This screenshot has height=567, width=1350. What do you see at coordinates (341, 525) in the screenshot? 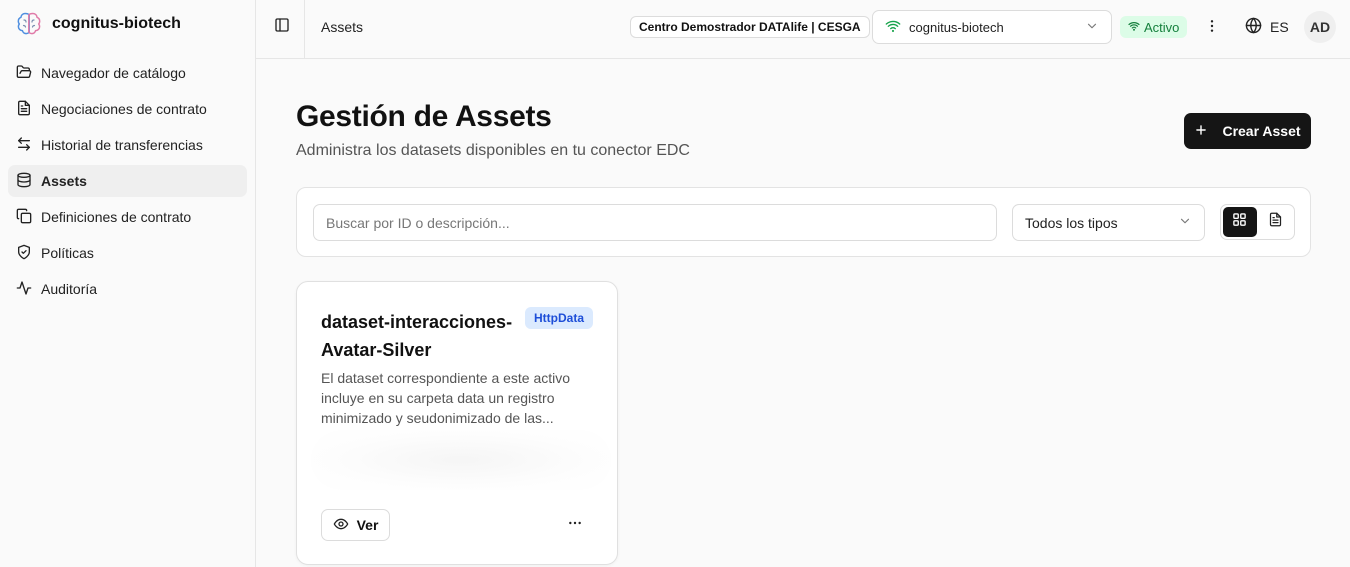
I see `eye-icon` at bounding box center [341, 525].